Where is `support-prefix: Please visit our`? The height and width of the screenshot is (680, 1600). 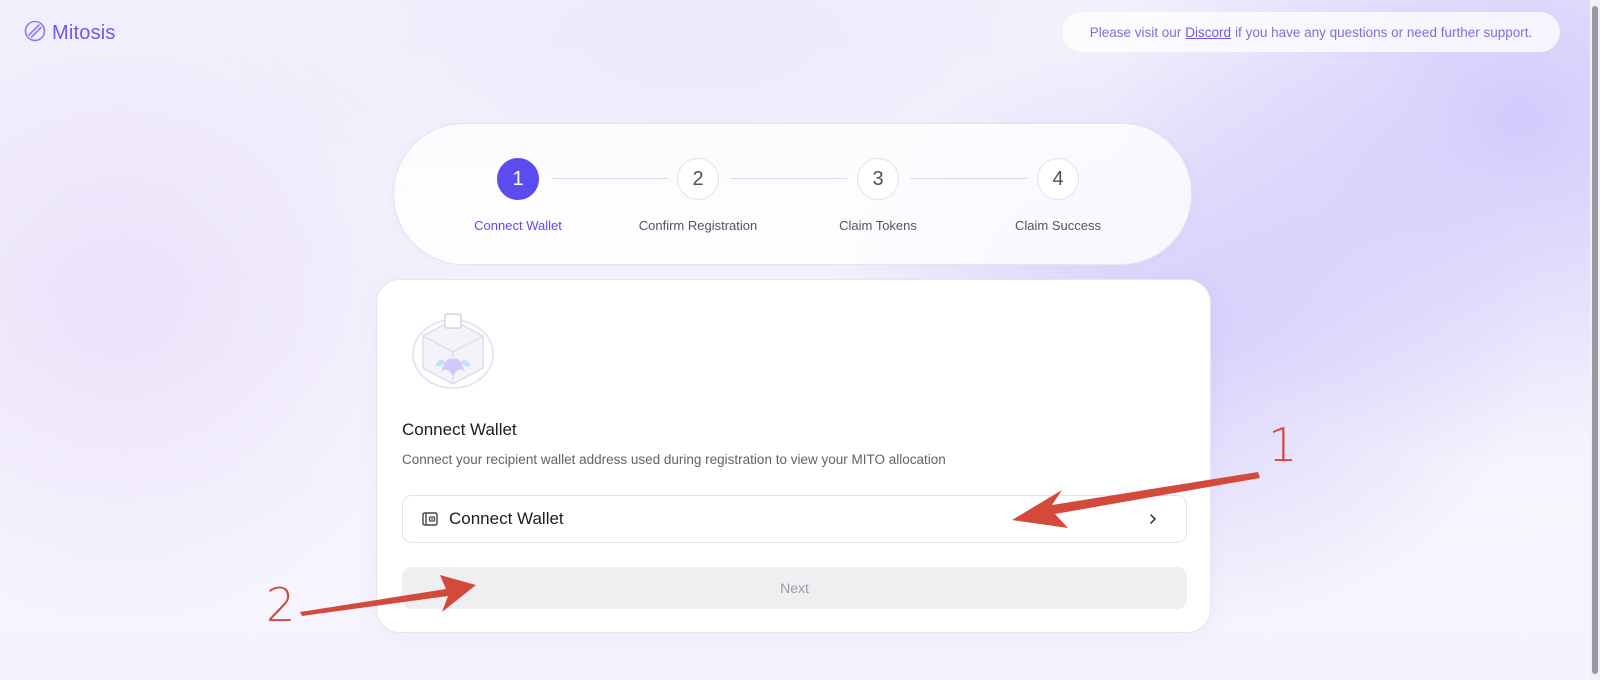 support-prefix: Please visit our is located at coordinates (1135, 32).